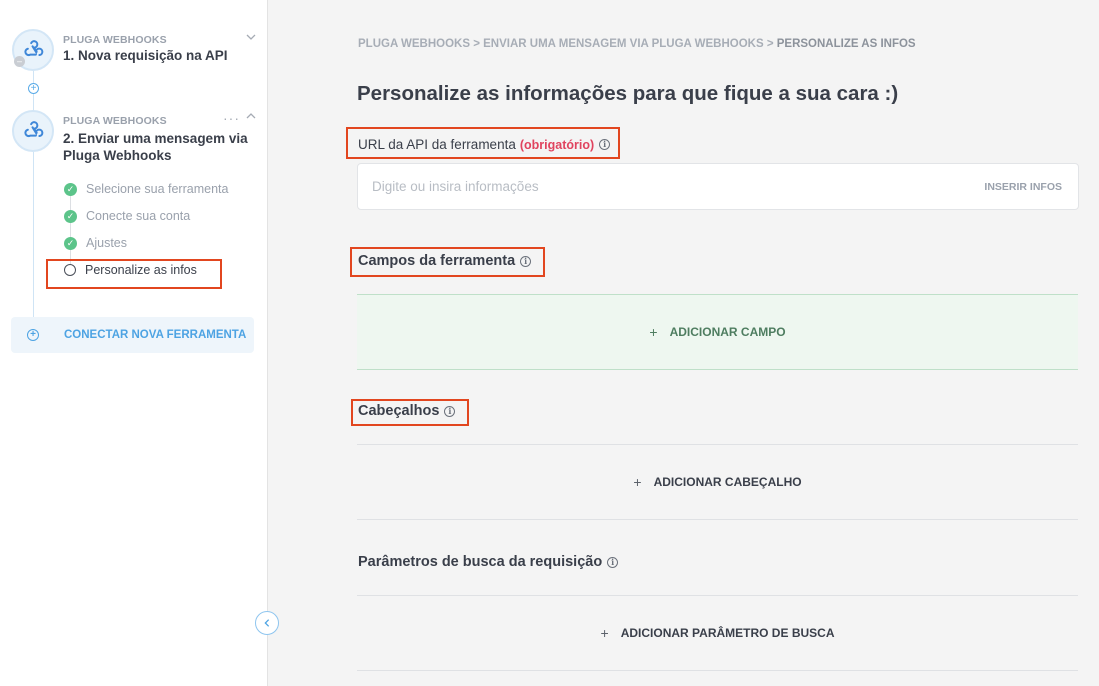  I want to click on add-query-param-label: ADICIONAR PARÂMETRO DE BUSCA, so click(727, 633).